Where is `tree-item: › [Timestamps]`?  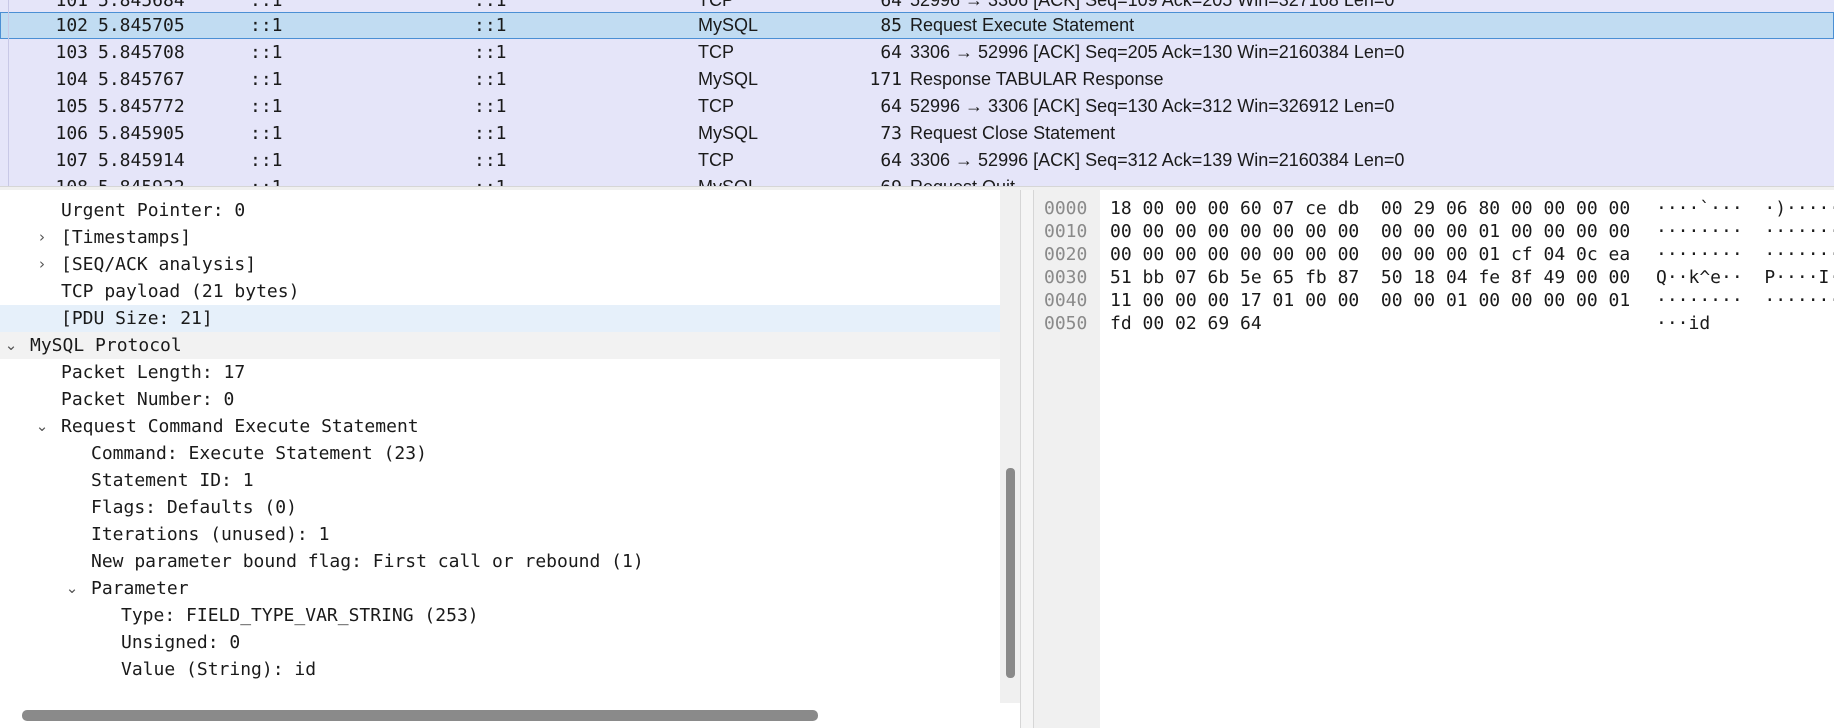 tree-item: › [Timestamps] is located at coordinates (500, 237).